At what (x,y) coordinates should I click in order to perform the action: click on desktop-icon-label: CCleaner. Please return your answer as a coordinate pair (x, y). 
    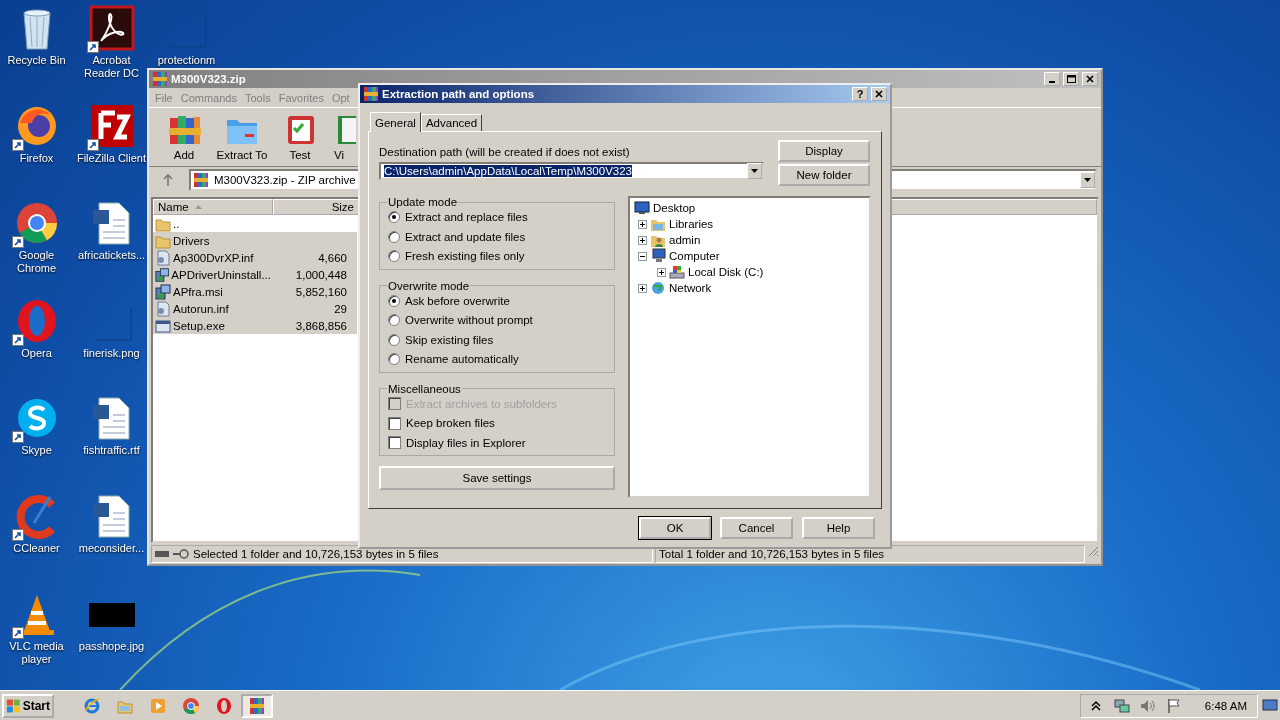
    Looking at the image, I should click on (36, 548).